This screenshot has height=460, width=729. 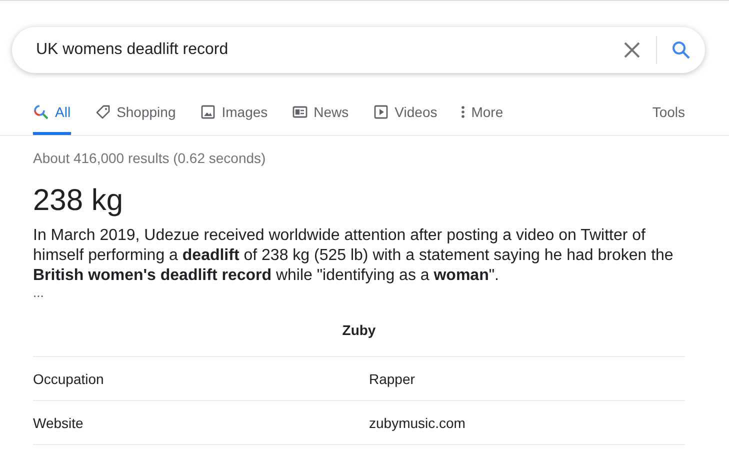 I want to click on table-cell-text: Occupation, so click(x=69, y=378).